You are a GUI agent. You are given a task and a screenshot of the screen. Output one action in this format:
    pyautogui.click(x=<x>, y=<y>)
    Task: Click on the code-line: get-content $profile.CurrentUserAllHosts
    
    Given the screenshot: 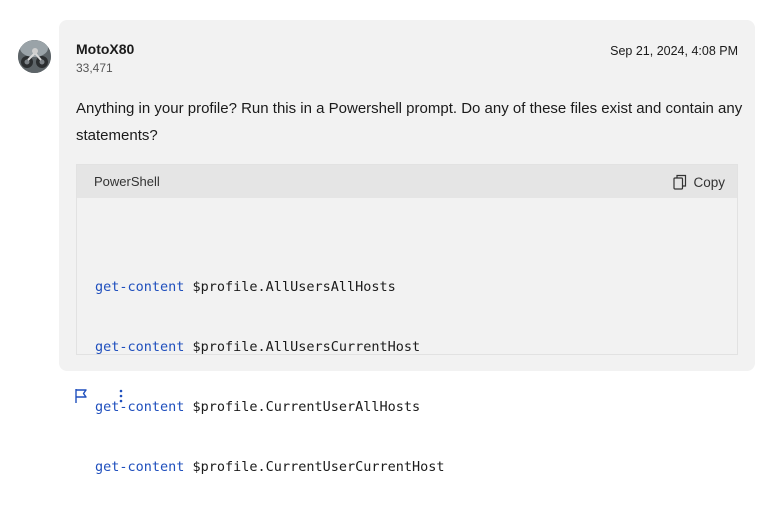 What is the action you would take?
    pyautogui.click(x=270, y=407)
    